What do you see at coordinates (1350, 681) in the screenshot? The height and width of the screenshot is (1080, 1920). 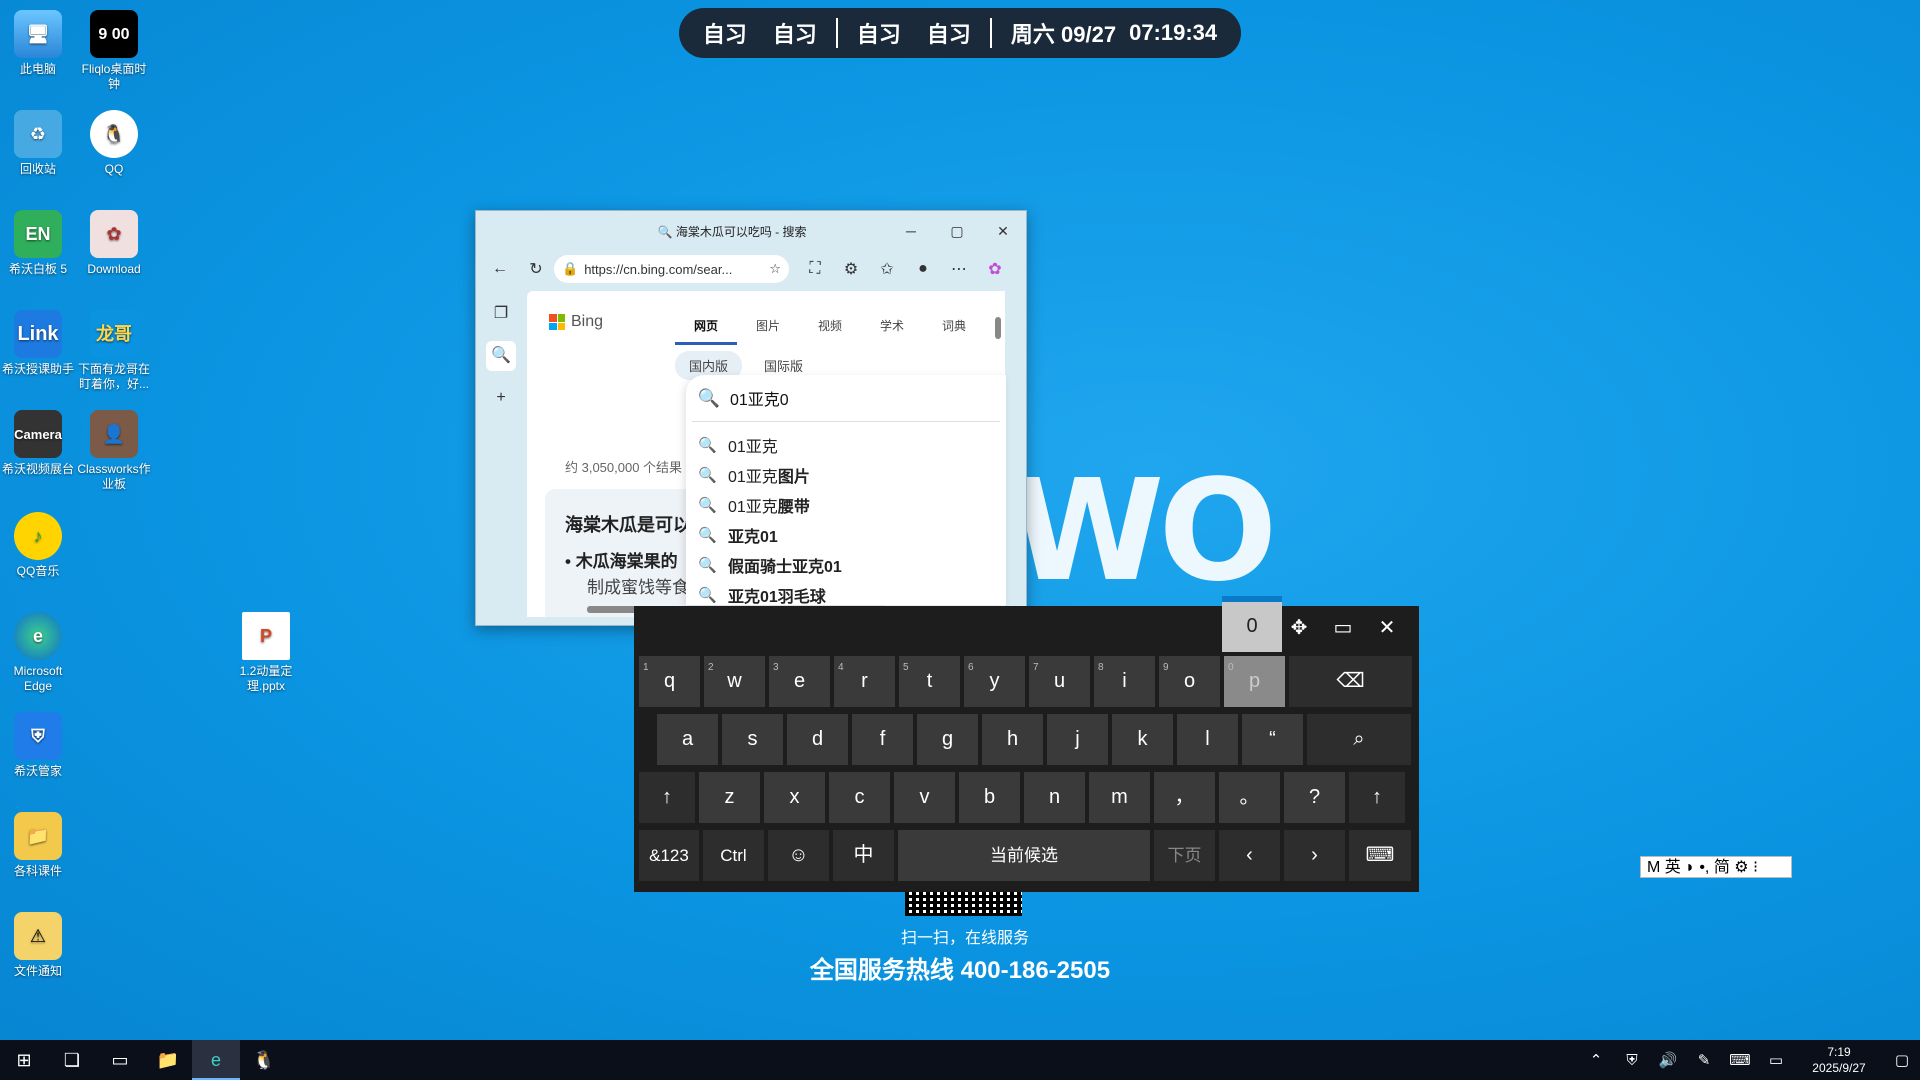 I see `backspace-icon: ⌫` at bounding box center [1350, 681].